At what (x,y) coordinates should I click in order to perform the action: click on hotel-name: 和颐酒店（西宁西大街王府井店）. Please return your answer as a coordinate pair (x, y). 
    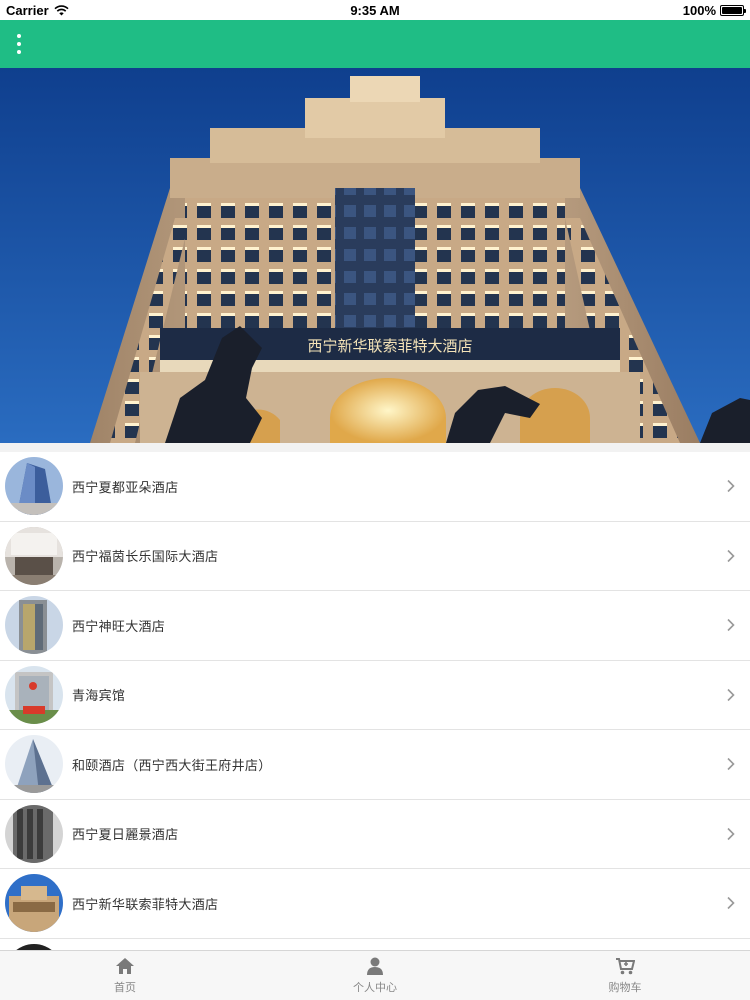
    Looking at the image, I should click on (172, 766).